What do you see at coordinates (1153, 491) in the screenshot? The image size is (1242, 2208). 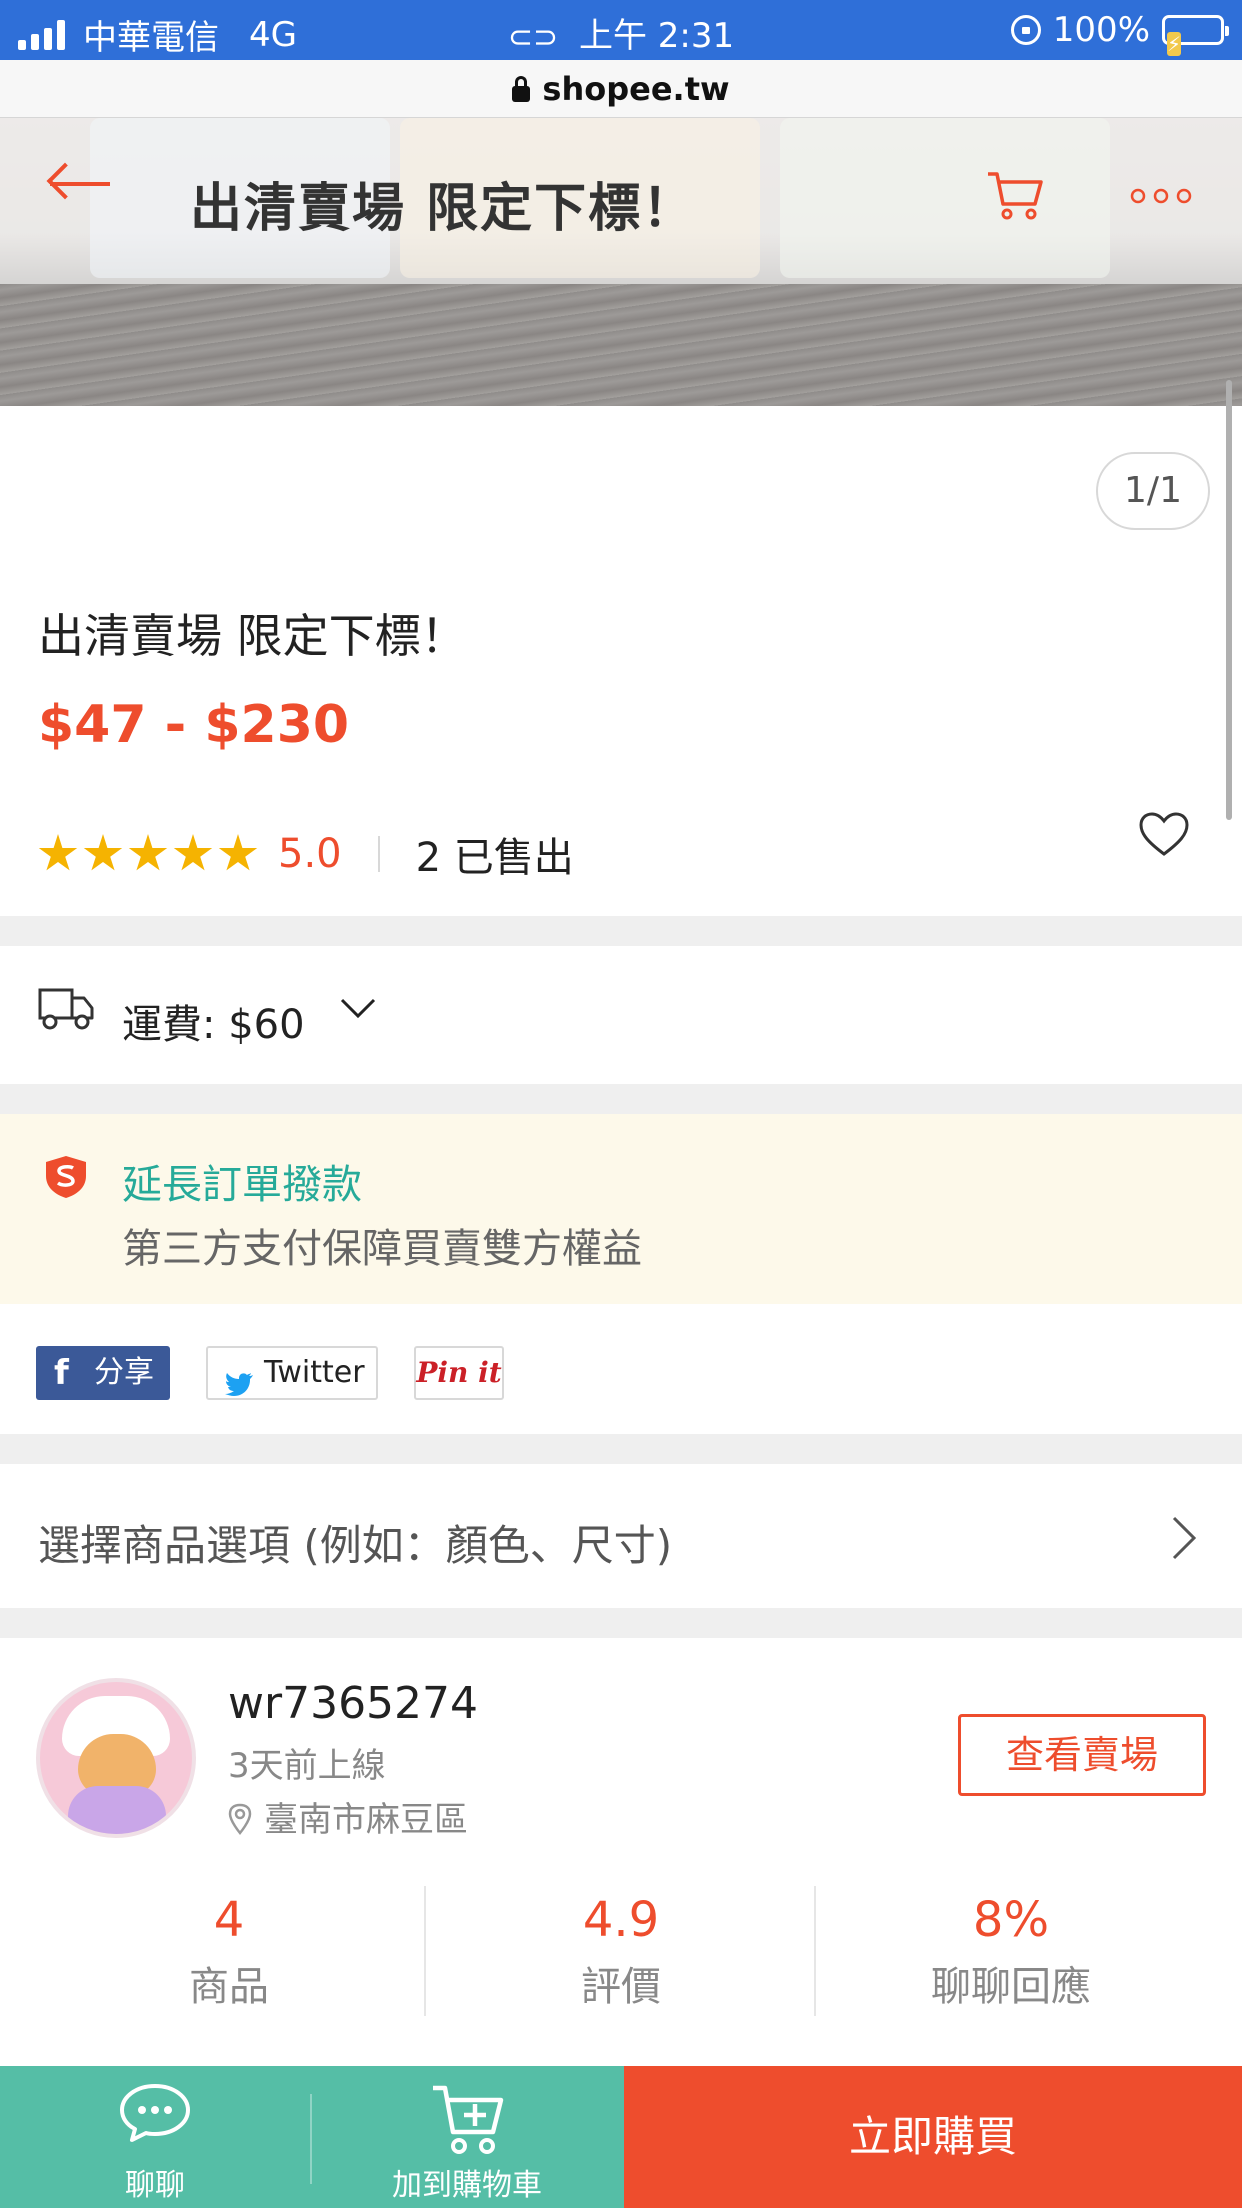 I see `image-counter: 1/1` at bounding box center [1153, 491].